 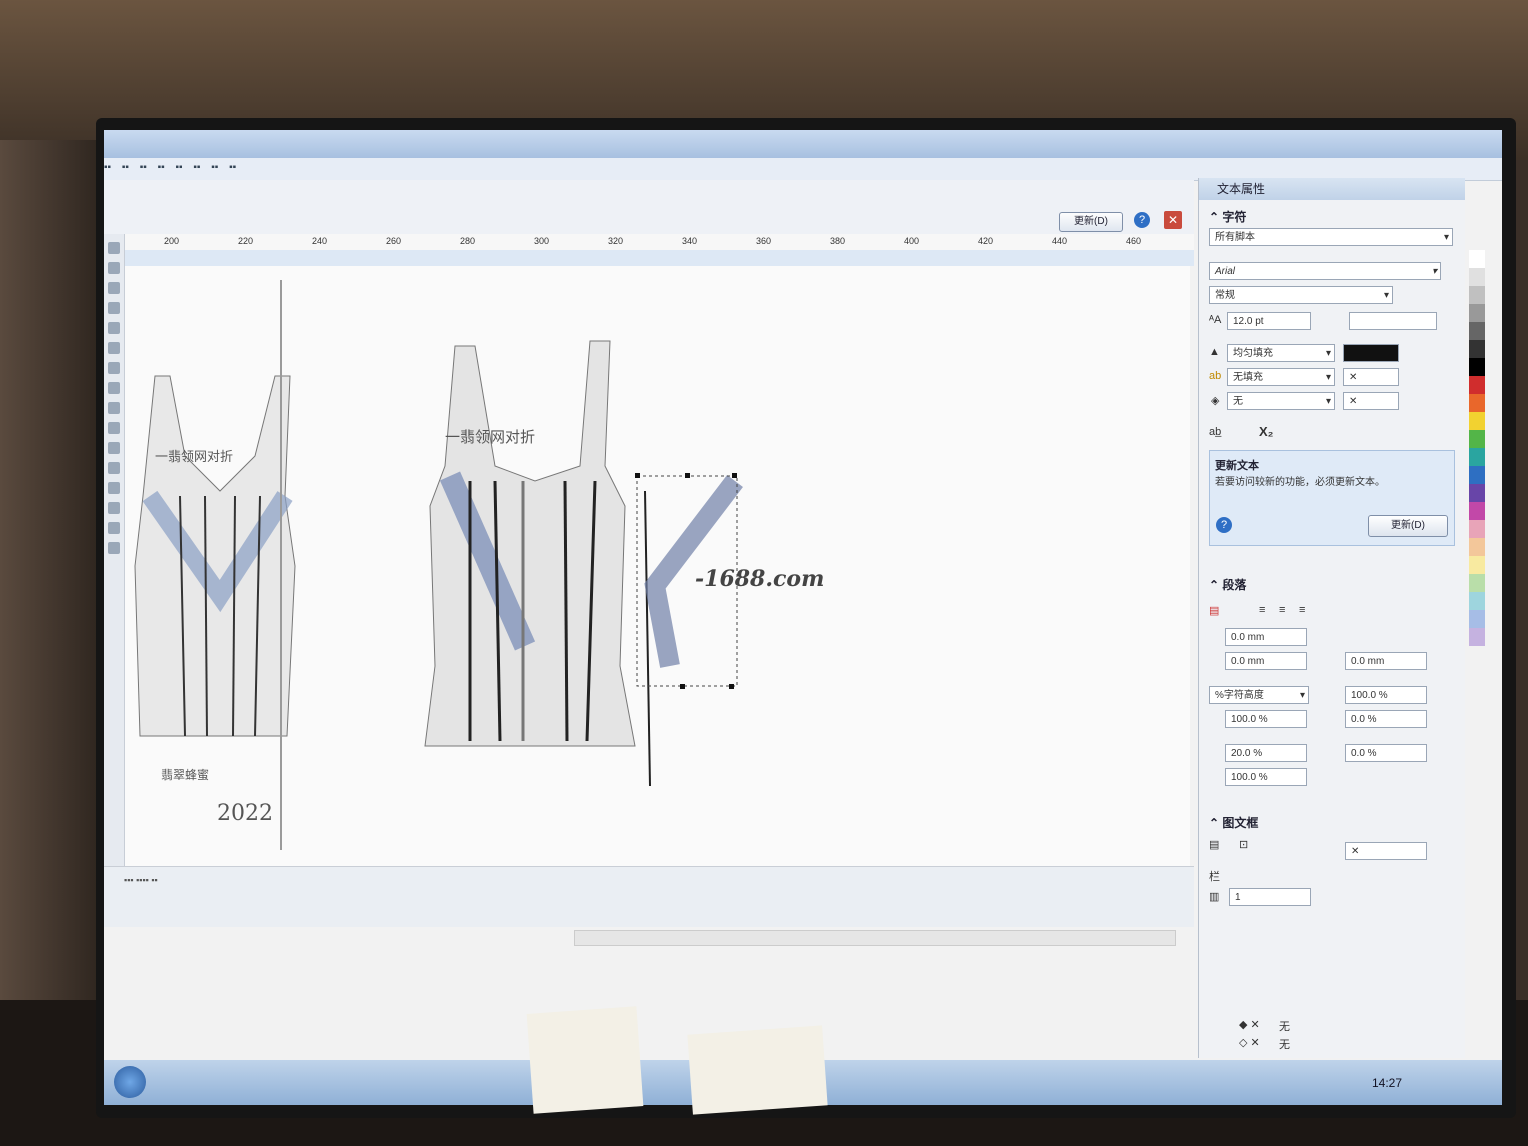 I want to click on outline-status-icon: ◇ ✕, so click(x=1249, y=1043).